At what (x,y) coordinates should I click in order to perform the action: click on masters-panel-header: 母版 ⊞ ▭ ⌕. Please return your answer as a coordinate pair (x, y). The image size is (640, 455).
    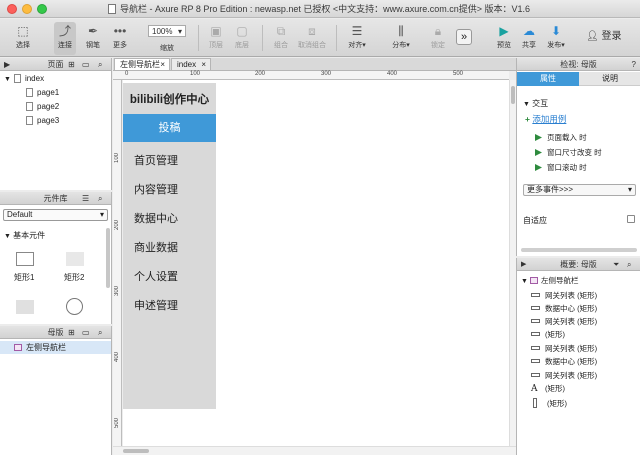
    Looking at the image, I should click on (55, 332).